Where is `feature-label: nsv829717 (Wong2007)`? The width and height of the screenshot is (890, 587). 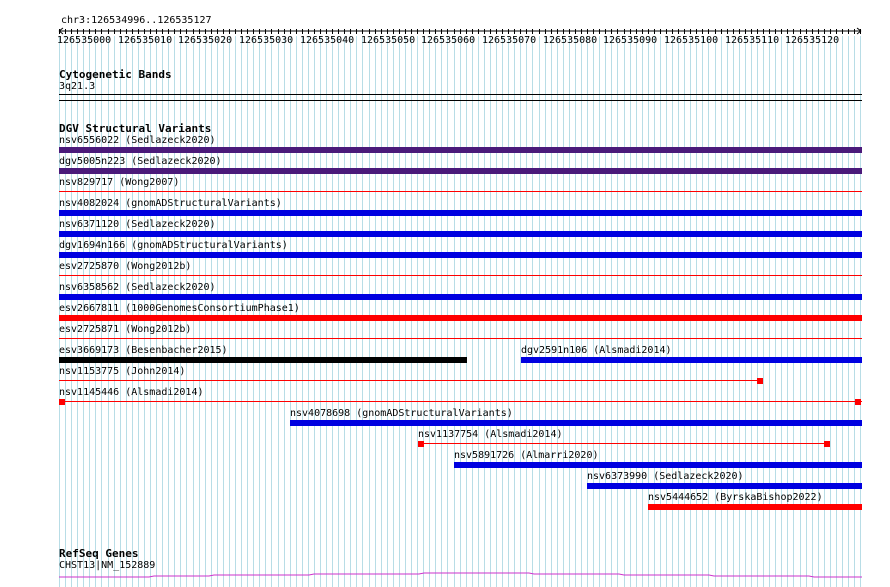 feature-label: nsv829717 (Wong2007) is located at coordinates (119, 183).